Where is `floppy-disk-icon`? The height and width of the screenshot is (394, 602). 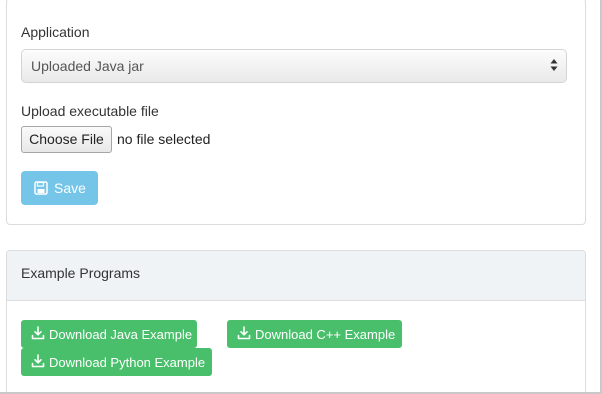
floppy-disk-icon is located at coordinates (41, 188).